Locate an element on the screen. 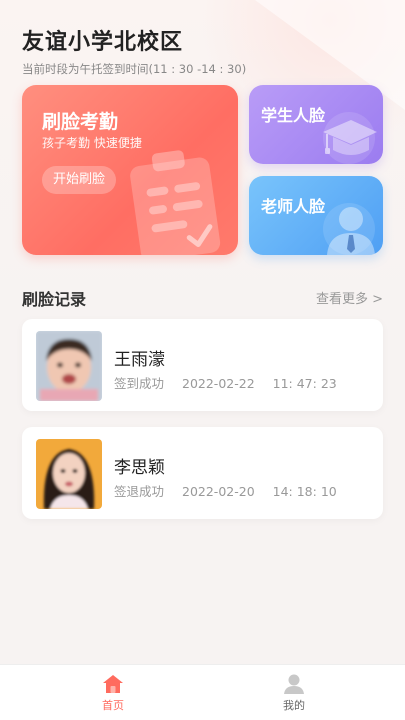 Image resolution: width=405 pixels, height=720 pixels. attendance-card: 刷脸考勤 孩子考勤 快速便捷 开始刷脸 is located at coordinates (130, 170).